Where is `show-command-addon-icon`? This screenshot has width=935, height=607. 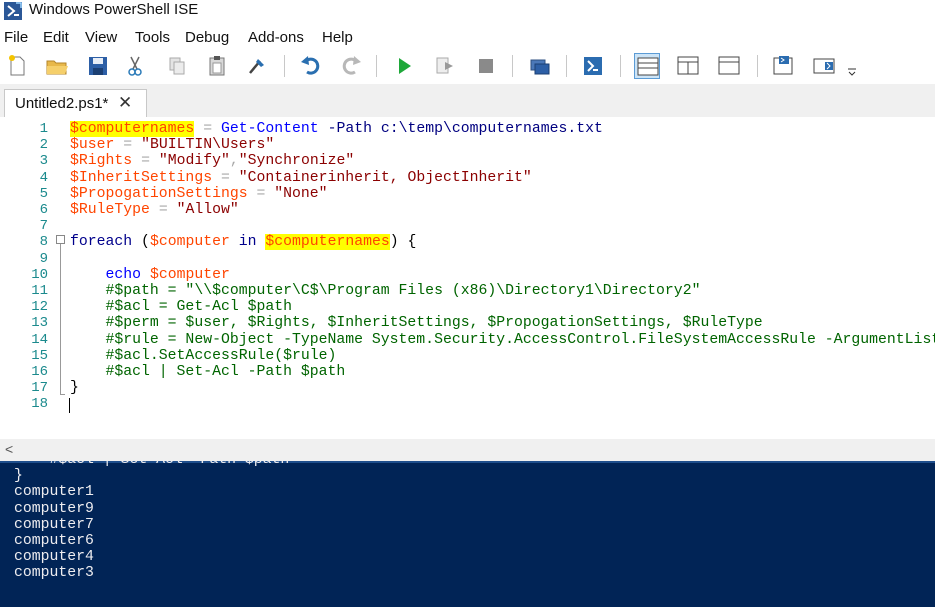
show-command-addon-icon is located at coordinates (824, 66).